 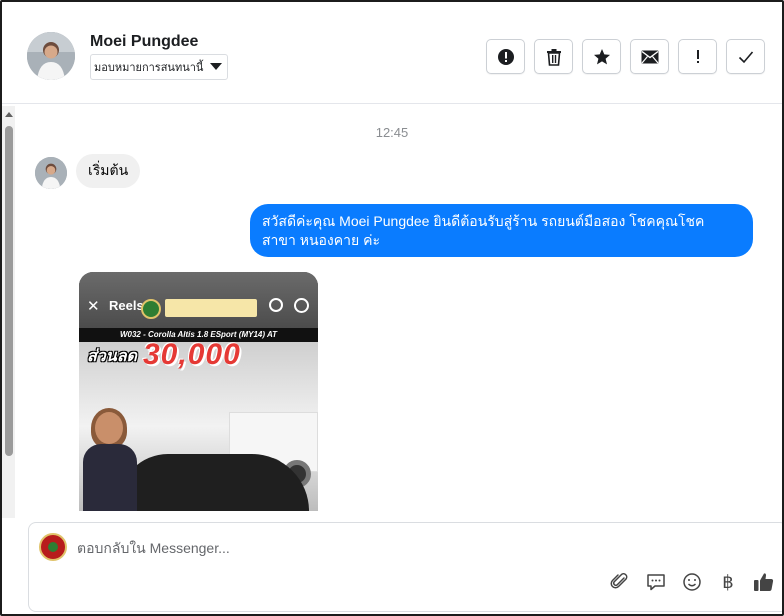 I want to click on reel-car-image, so click(x=214, y=482).